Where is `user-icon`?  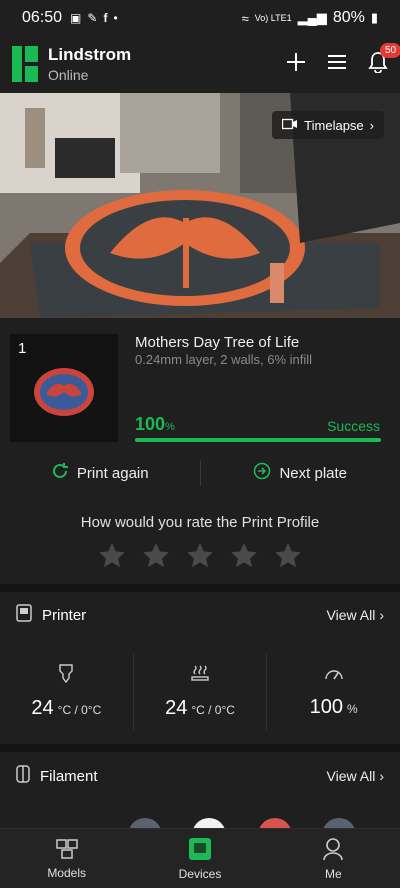
user-icon is located at coordinates (333, 850).